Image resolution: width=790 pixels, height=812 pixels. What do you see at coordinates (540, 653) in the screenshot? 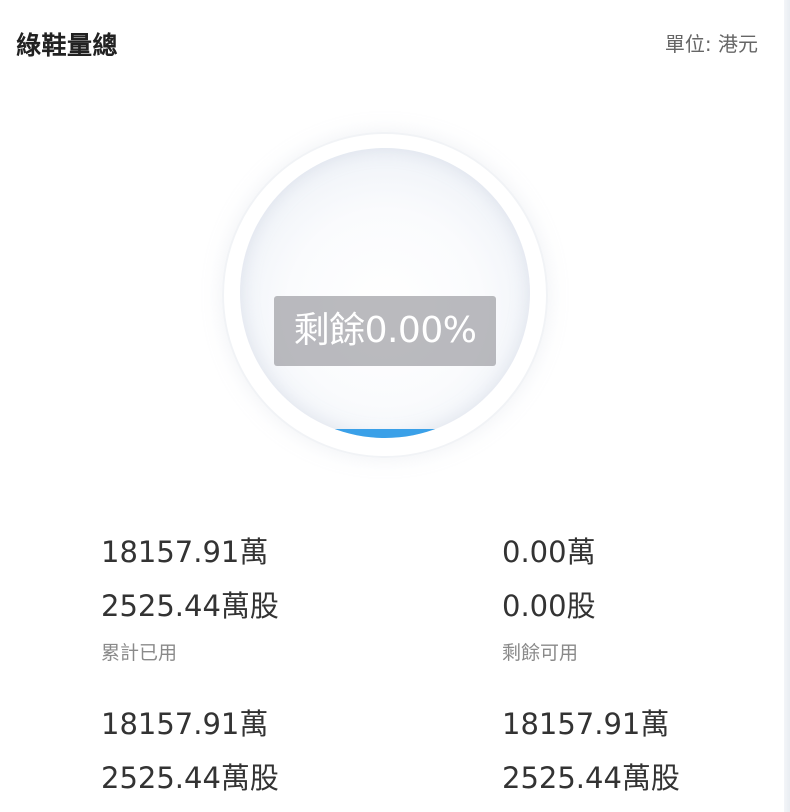
I see `stat-caption: 剩餘可用` at bounding box center [540, 653].